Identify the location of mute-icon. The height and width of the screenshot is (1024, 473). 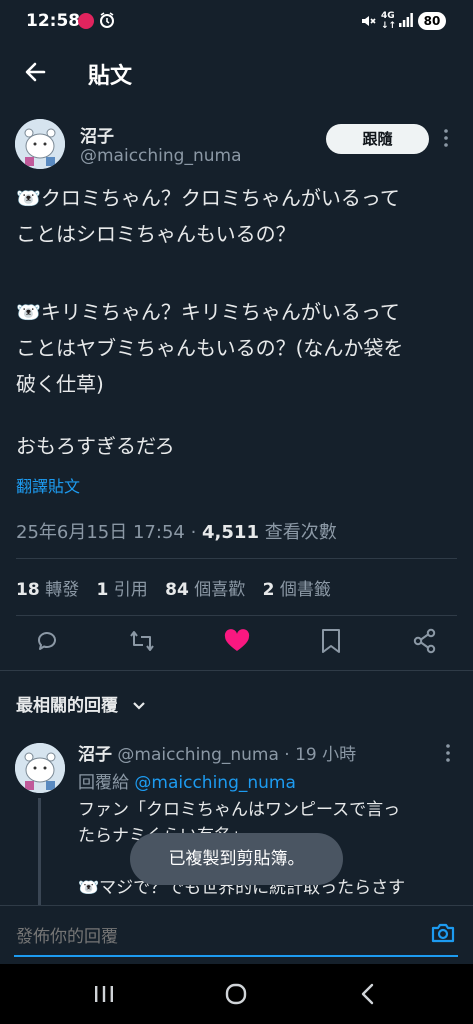
(368, 23).